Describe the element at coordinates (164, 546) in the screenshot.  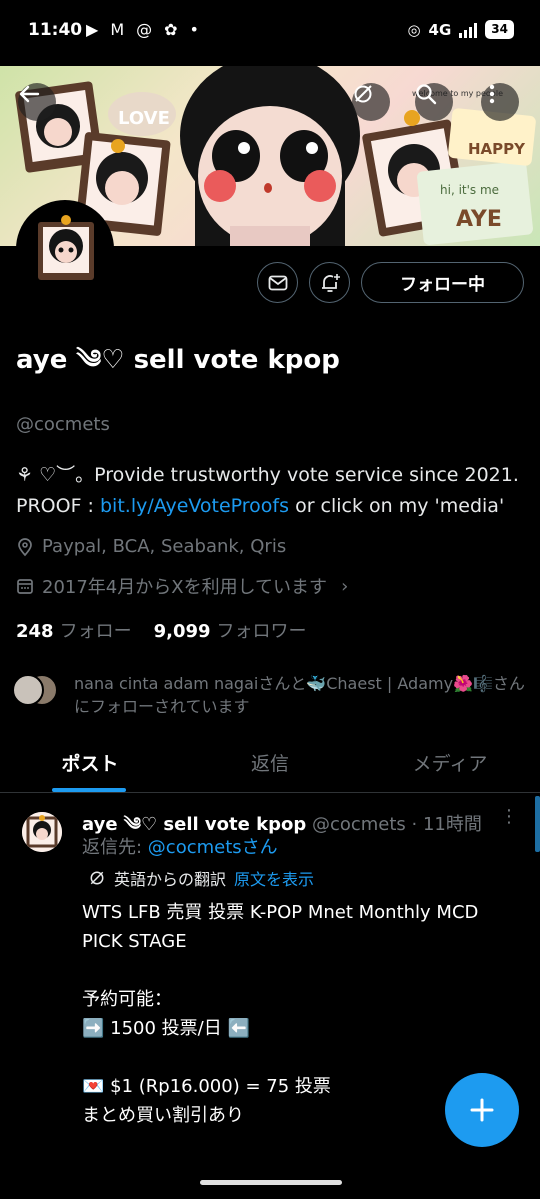
I see `location-text: Paypal, BCA, Seabank, Qris` at that location.